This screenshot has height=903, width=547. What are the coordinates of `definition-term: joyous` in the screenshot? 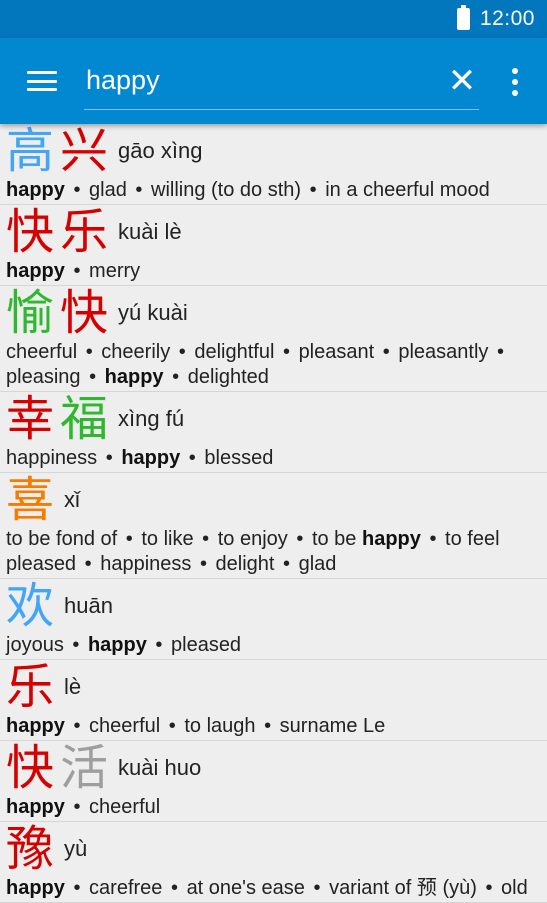 It's located at (35, 645).